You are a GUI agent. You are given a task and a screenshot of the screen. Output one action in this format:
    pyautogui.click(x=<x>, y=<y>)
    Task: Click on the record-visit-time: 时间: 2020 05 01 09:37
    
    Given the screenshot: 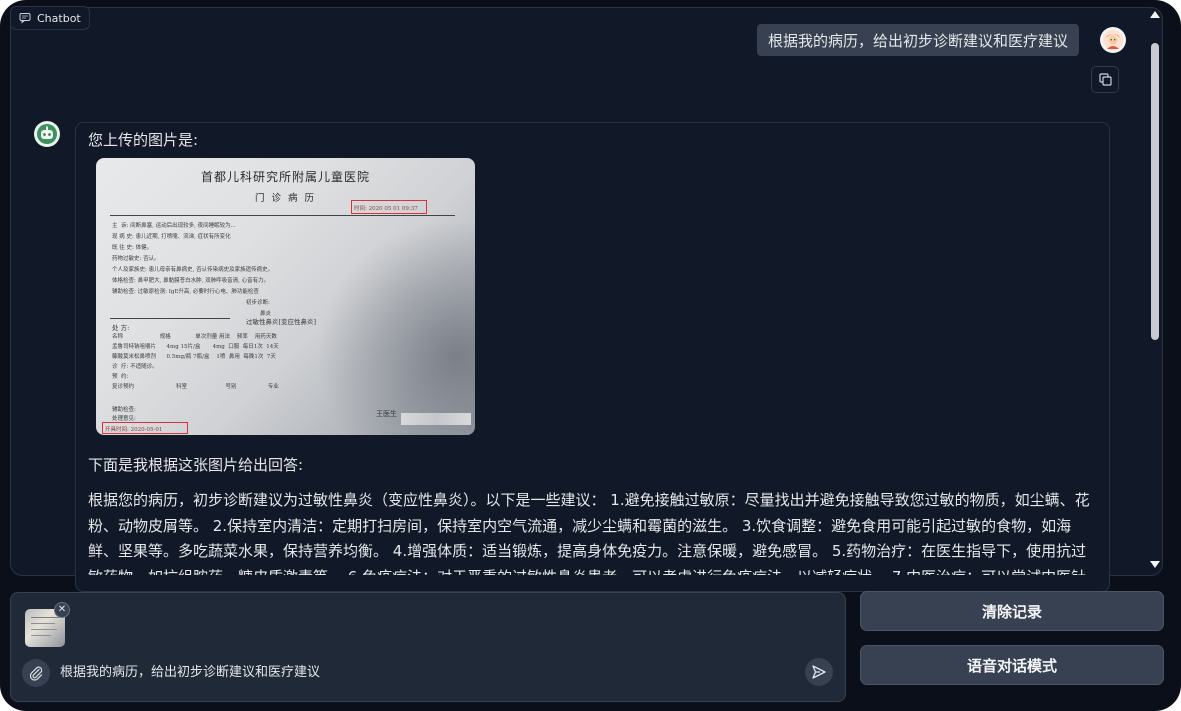 What is the action you would take?
    pyautogui.click(x=386, y=209)
    